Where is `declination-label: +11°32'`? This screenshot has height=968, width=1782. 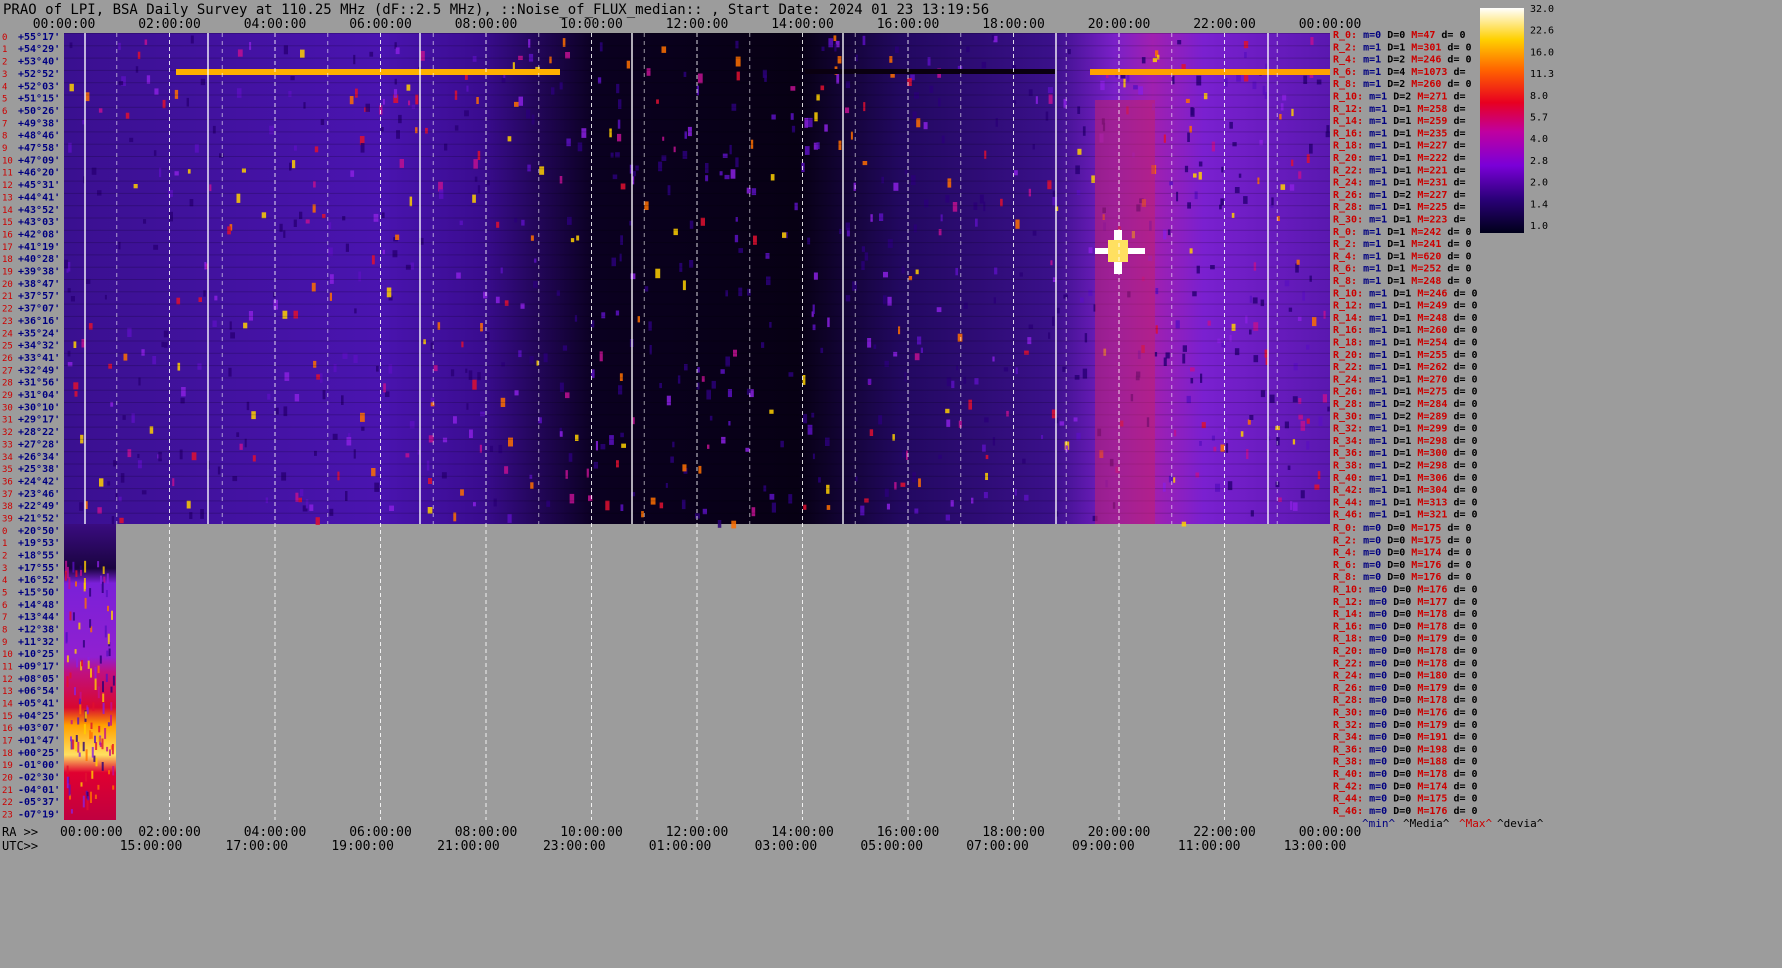 declination-label: +11°32' is located at coordinates (39, 642).